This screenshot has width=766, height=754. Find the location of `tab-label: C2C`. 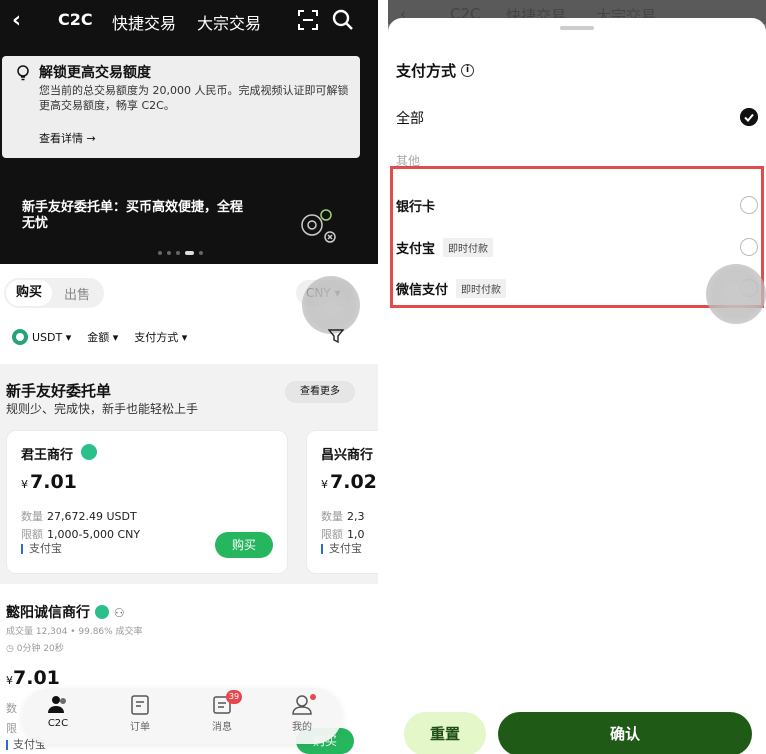

tab-label: C2C is located at coordinates (58, 723).